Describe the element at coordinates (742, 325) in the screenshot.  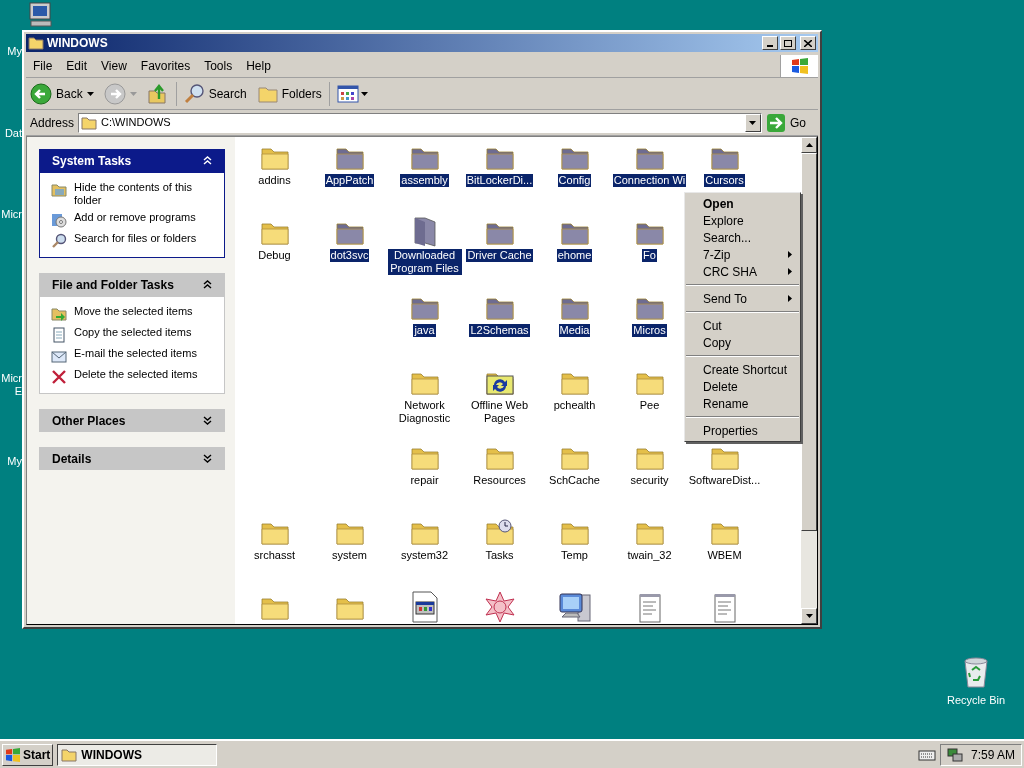
I see `context-menu-item: Cut` at that location.